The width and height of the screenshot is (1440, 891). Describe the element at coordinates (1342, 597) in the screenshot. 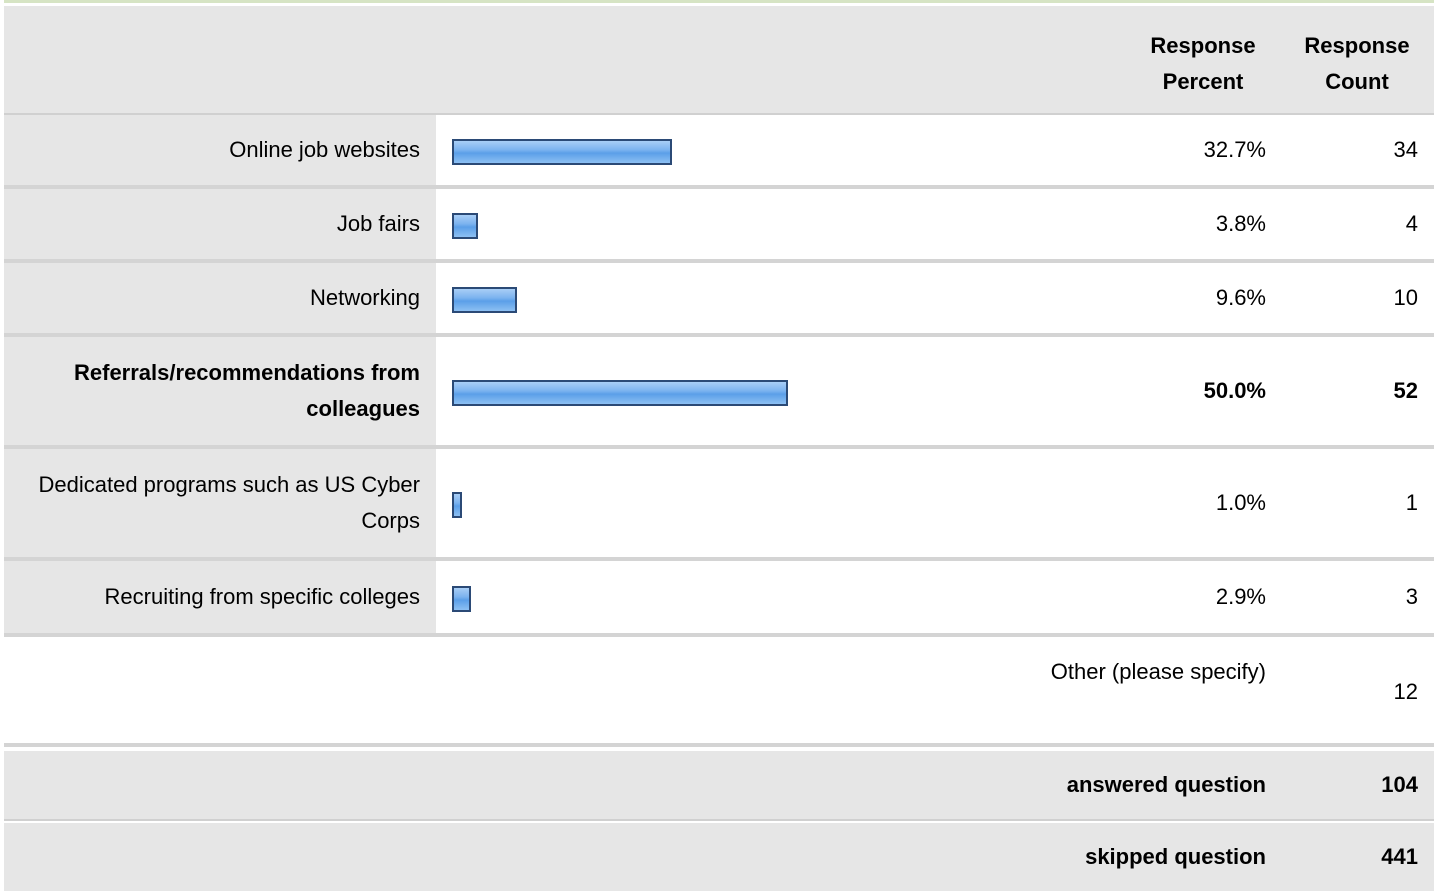

I see `response-count: 3` at that location.